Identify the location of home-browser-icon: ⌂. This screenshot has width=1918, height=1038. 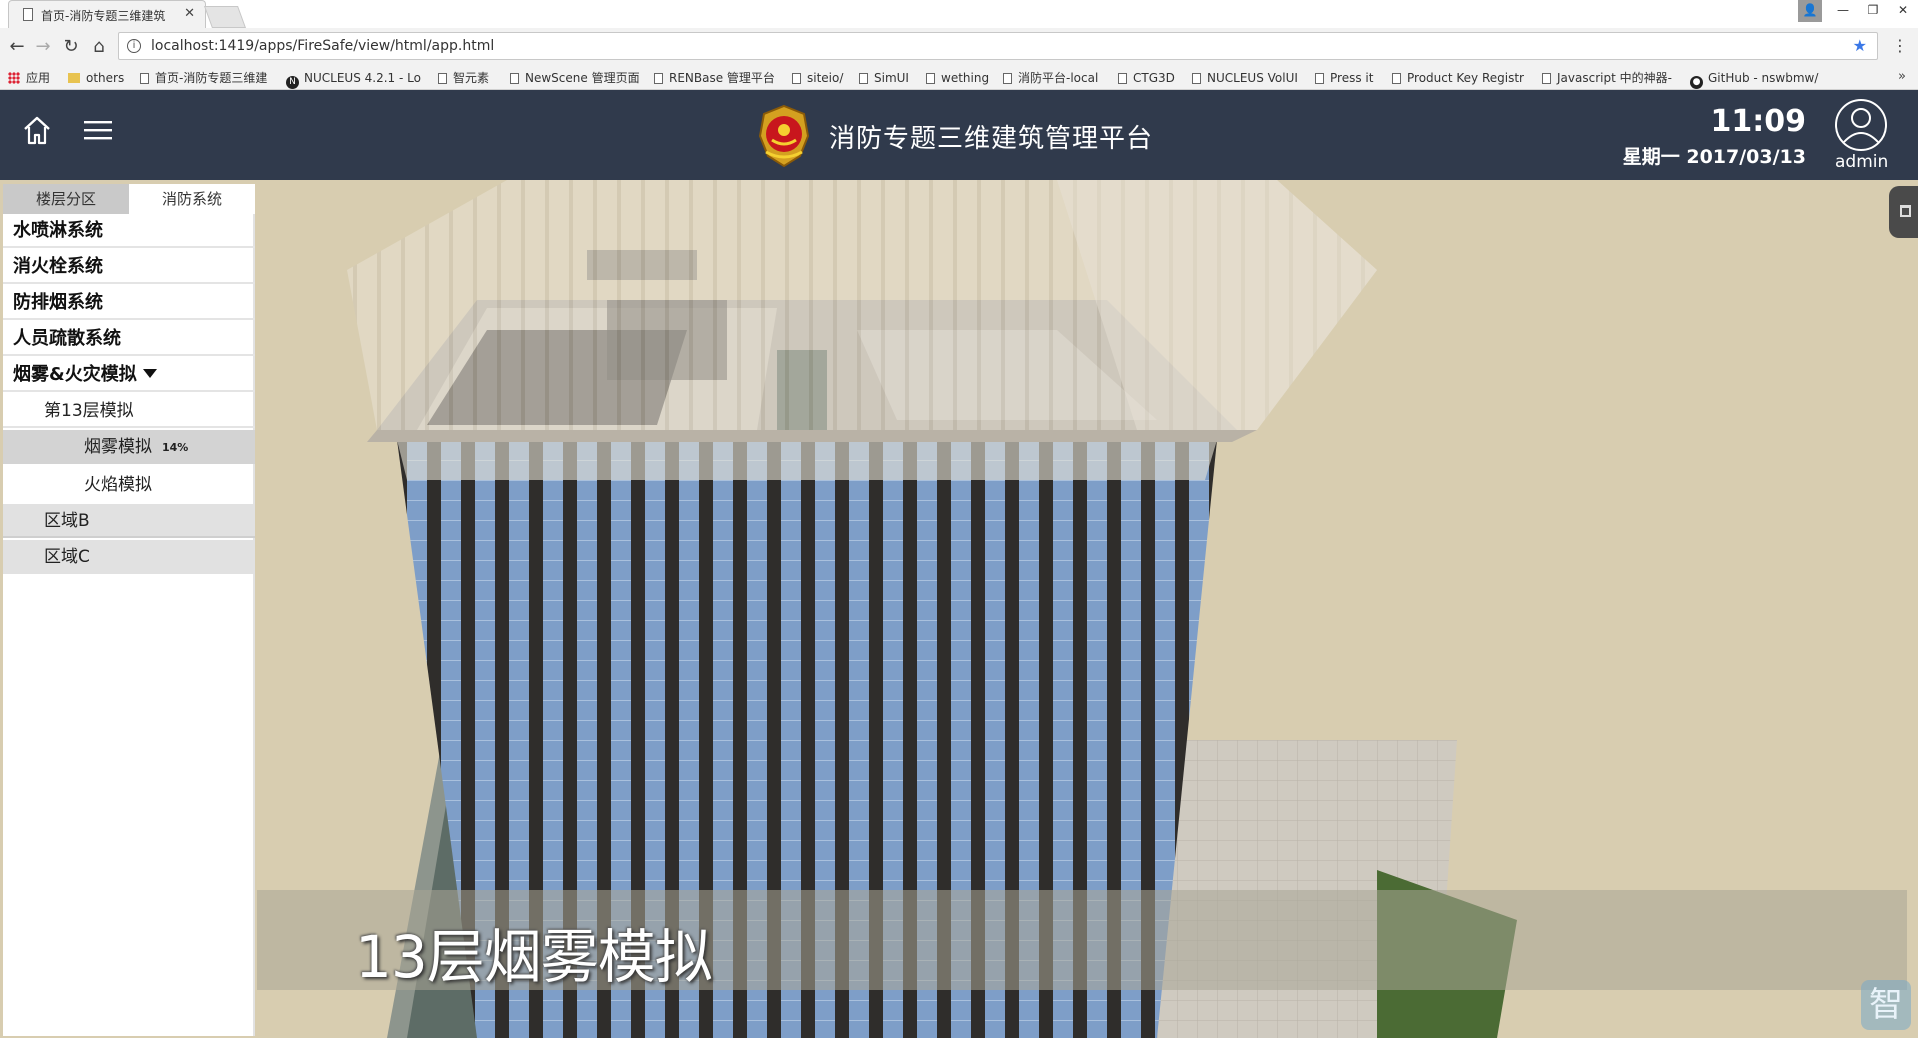
(99, 47).